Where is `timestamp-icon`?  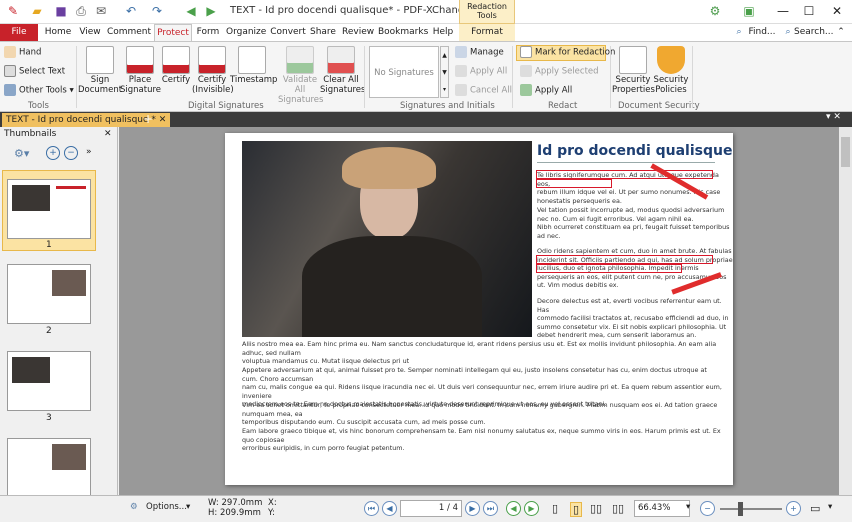
timestamp-icon is located at coordinates (252, 60).